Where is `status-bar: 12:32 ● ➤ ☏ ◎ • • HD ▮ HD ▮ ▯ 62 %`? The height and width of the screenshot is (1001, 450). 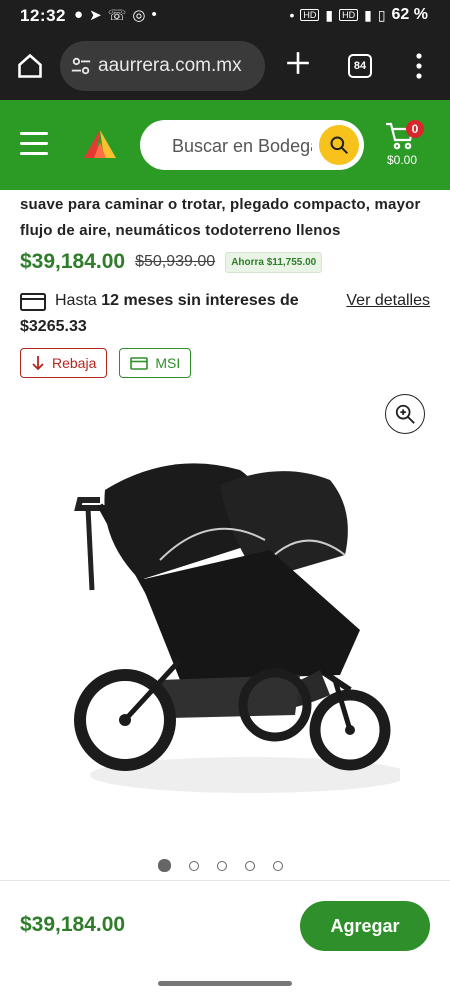 status-bar: 12:32 ● ➤ ☏ ◎ • • HD ▮ HD ▮ ▯ 62 % is located at coordinates (225, 16).